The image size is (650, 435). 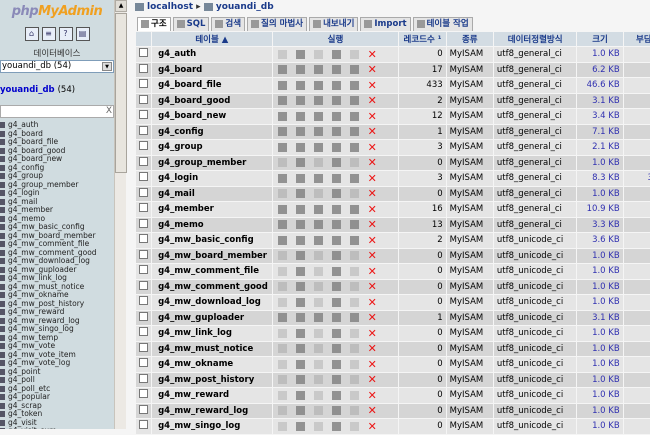 I want to click on docs-icon: ▤, so click(x=82, y=34).